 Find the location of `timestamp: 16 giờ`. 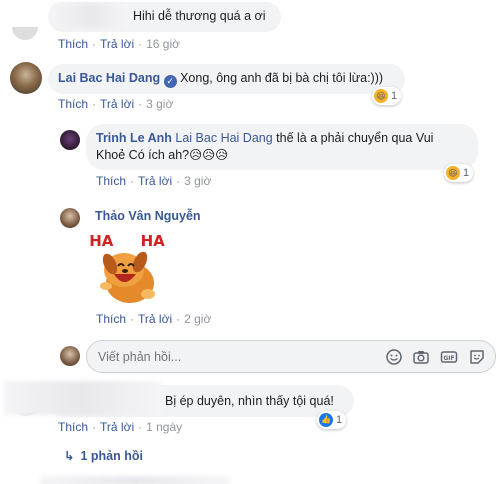

timestamp: 16 giờ is located at coordinates (163, 44).